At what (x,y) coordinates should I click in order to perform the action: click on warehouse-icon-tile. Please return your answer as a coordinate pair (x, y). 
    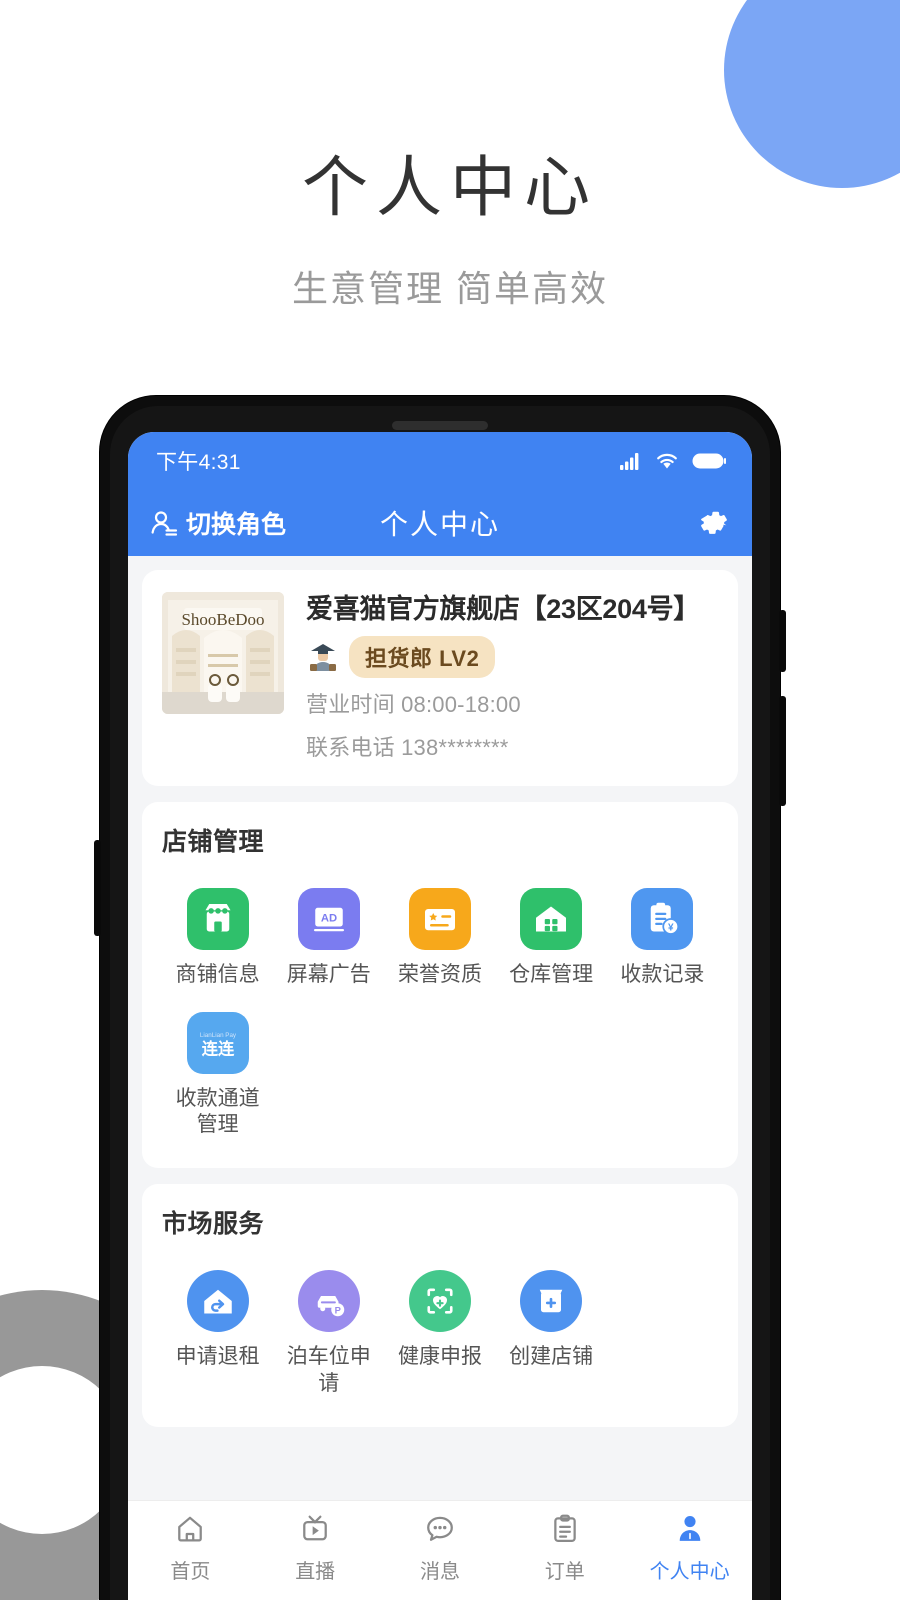
    Looking at the image, I should click on (551, 918).